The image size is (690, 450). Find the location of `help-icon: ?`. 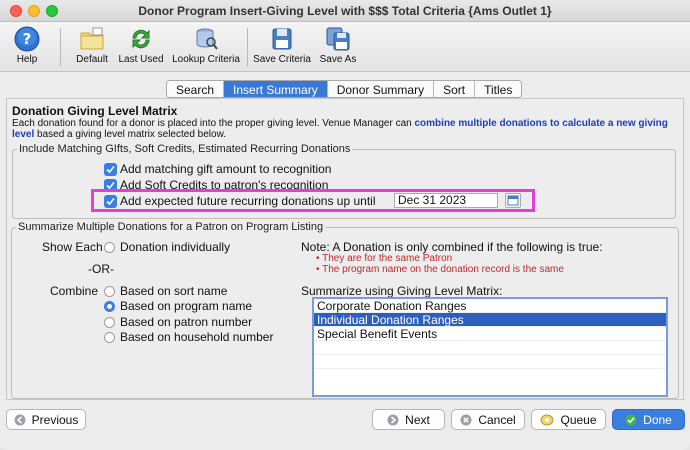

help-icon: ? is located at coordinates (27, 39).